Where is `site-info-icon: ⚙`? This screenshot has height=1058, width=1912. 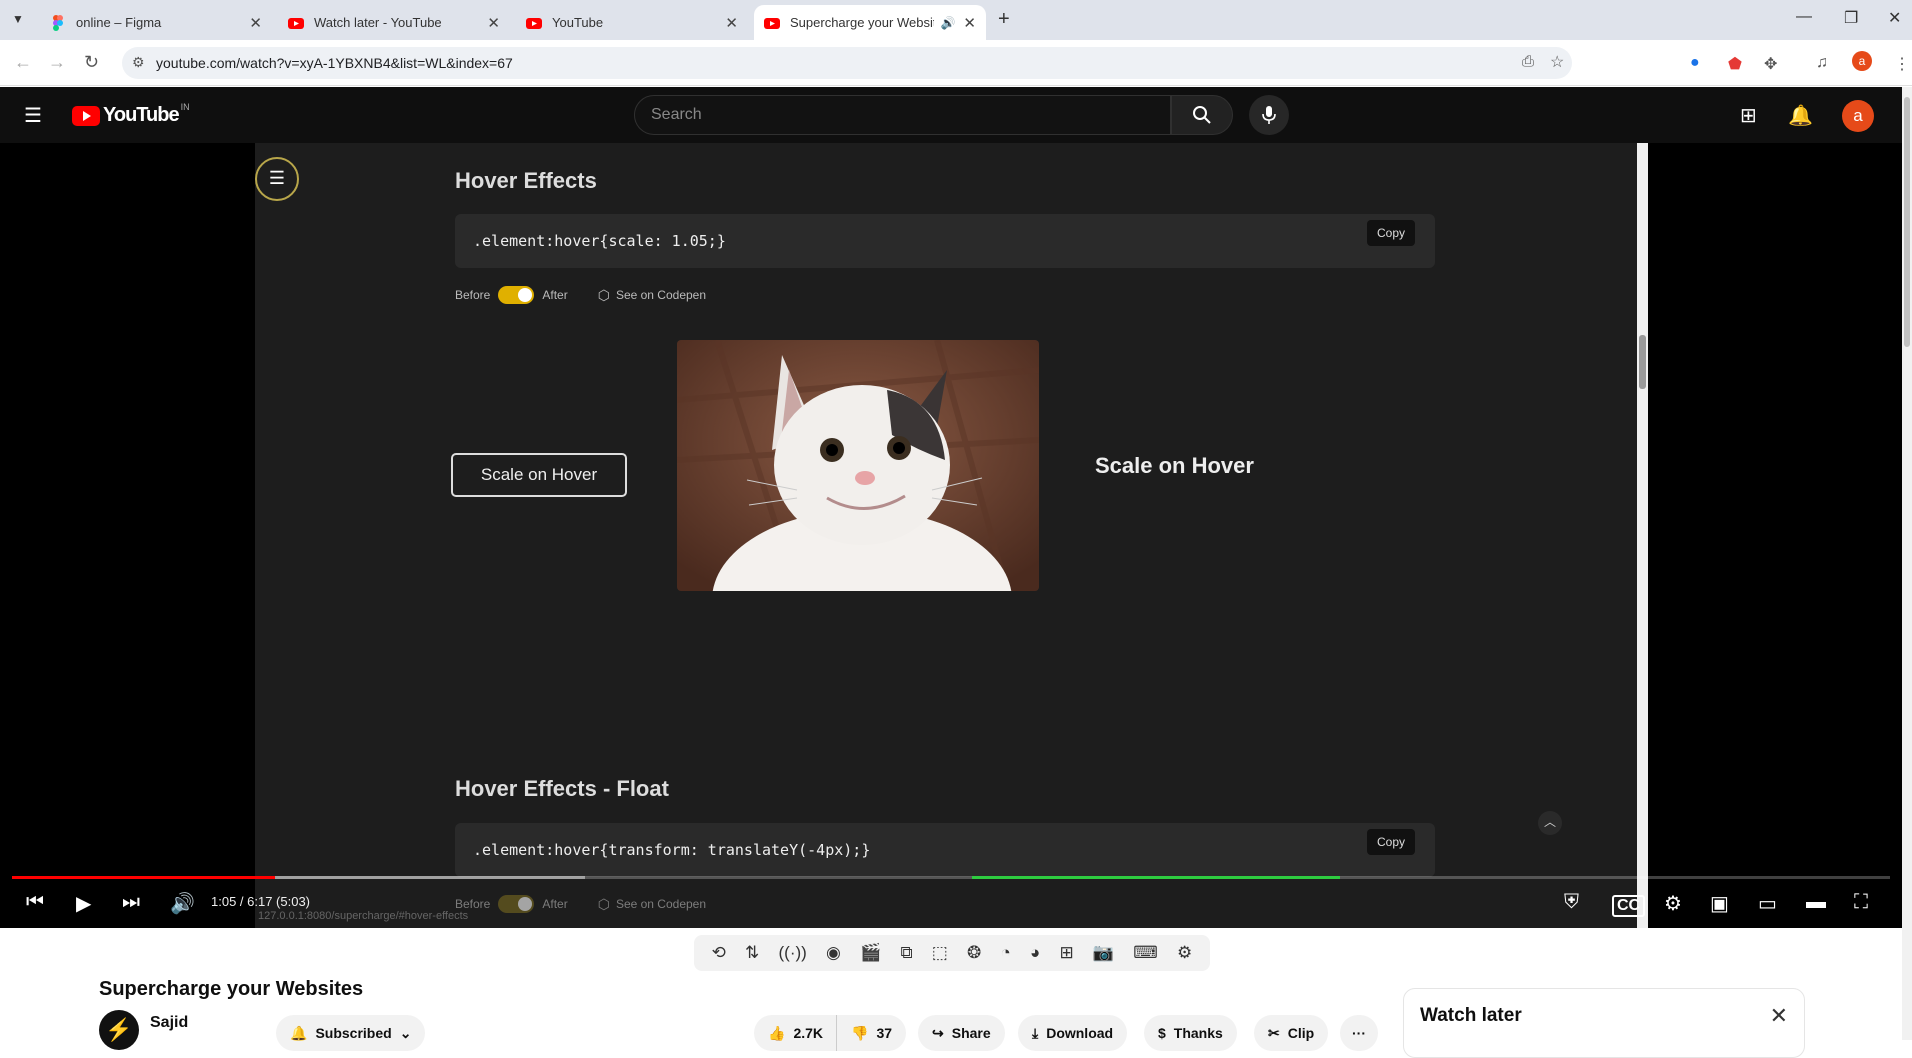 site-info-icon: ⚙ is located at coordinates (138, 62).